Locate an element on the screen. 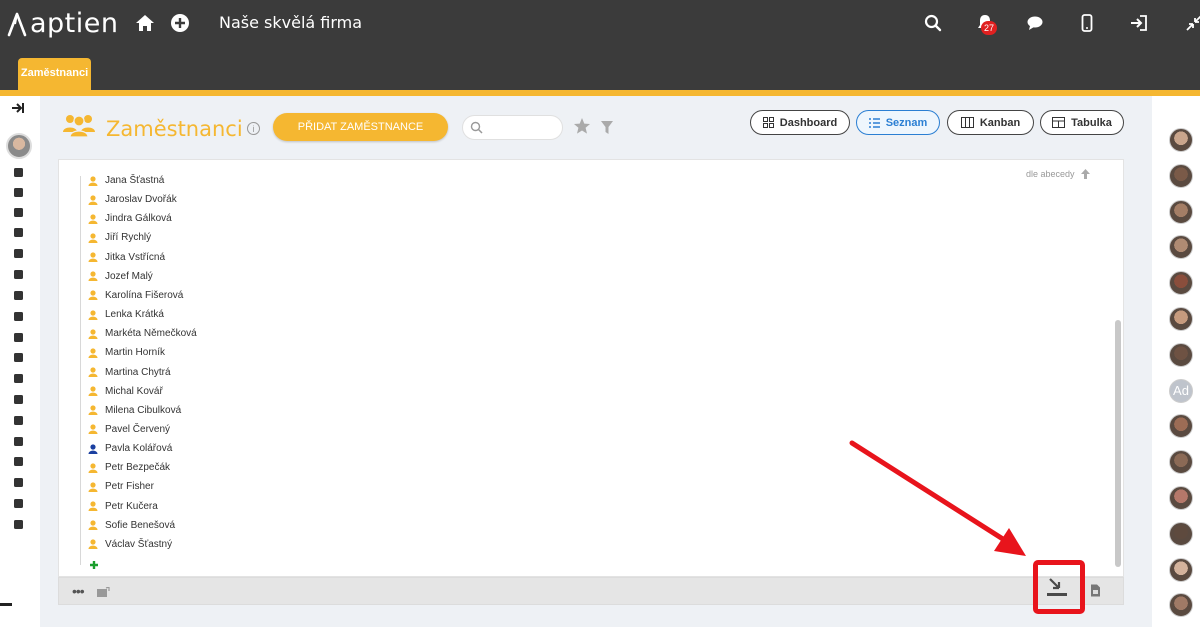 Image resolution: width=1200 pixels, height=627 pixels. group-icon is located at coordinates (18, 253).